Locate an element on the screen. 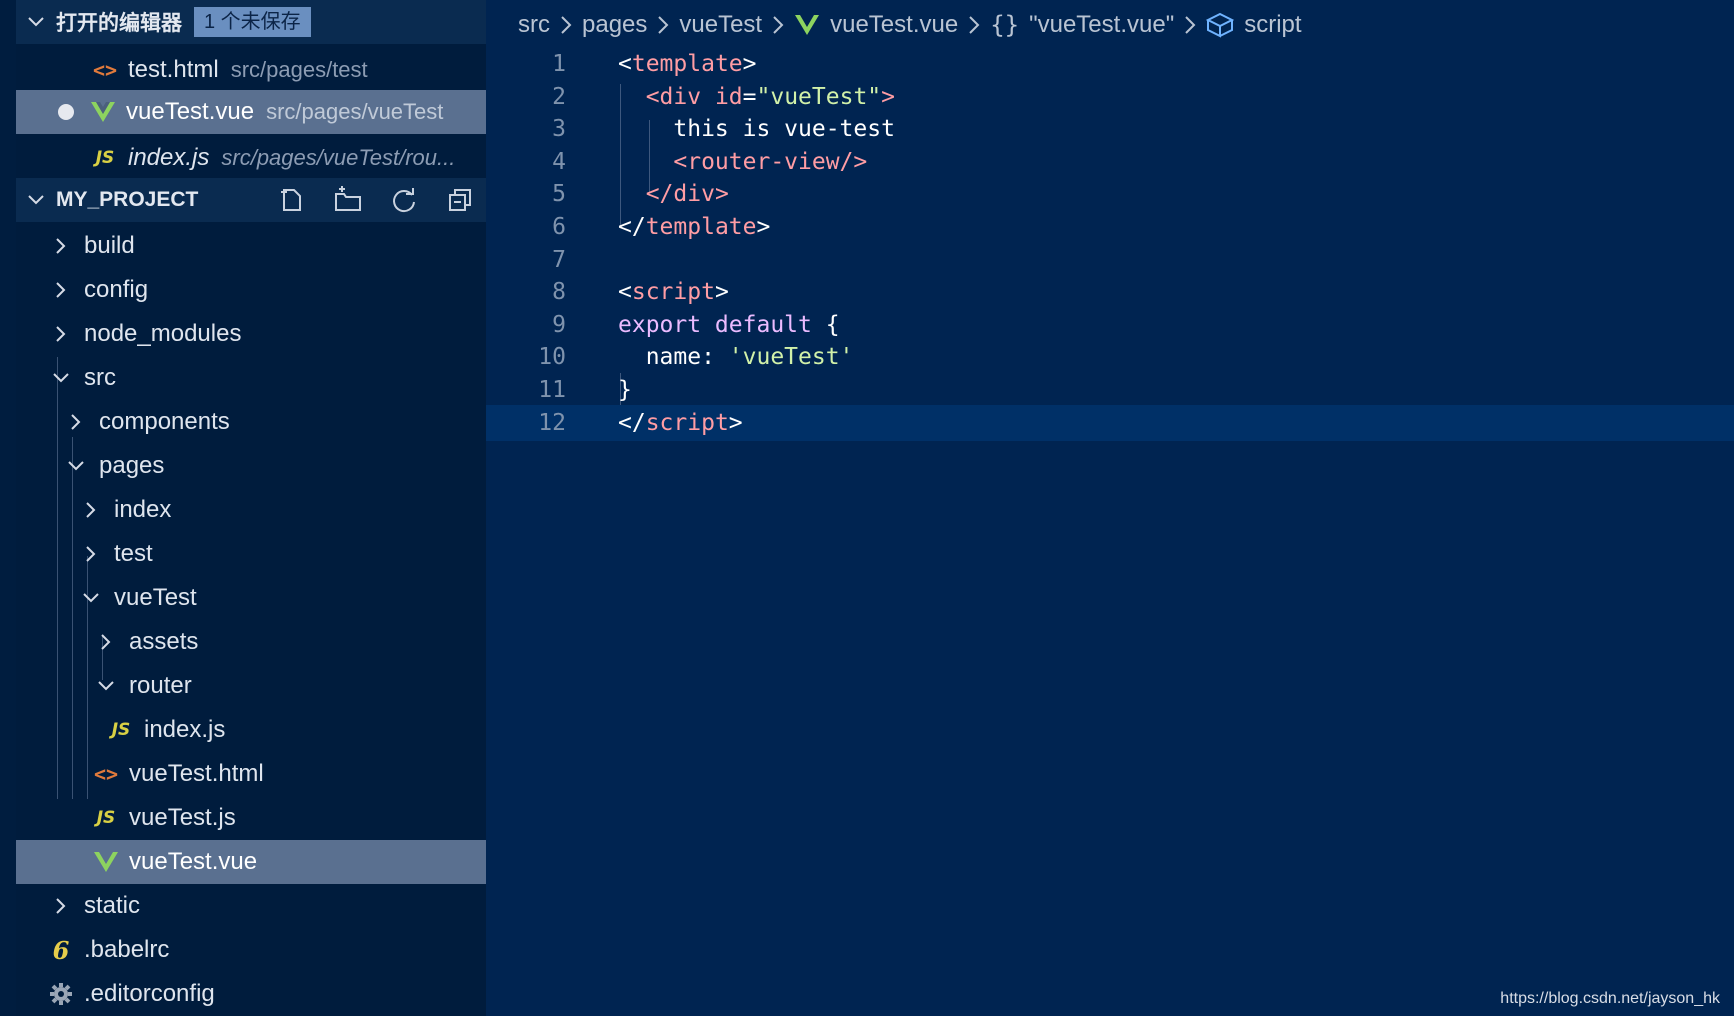  code-text: </div> is located at coordinates (673, 194).